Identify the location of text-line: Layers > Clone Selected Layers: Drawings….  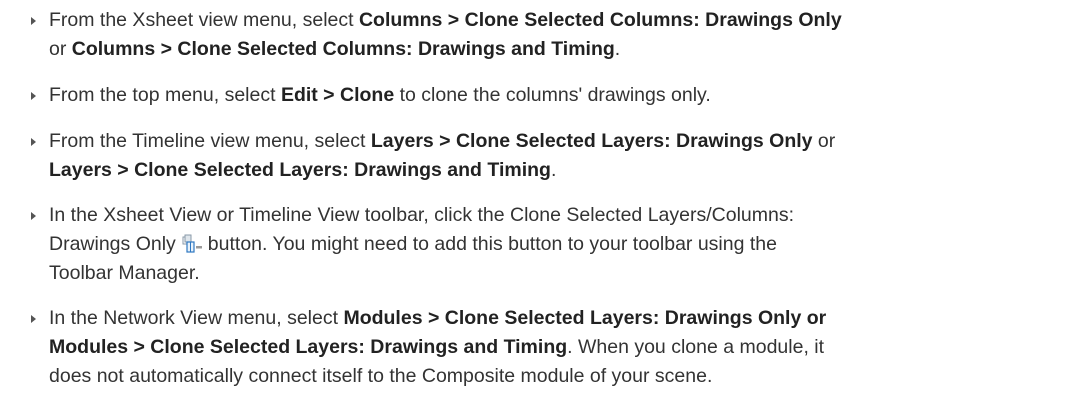
(564, 170).